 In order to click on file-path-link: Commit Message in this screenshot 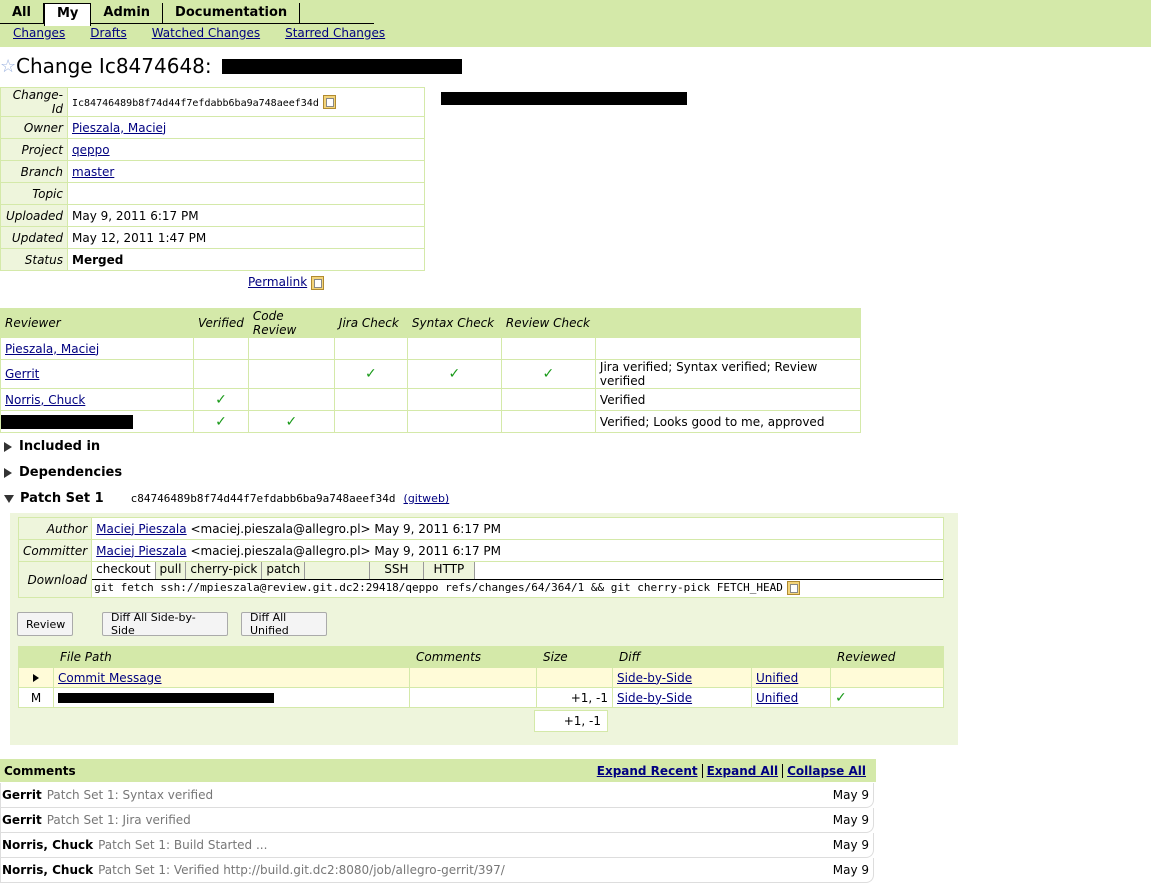, I will do `click(110, 678)`.